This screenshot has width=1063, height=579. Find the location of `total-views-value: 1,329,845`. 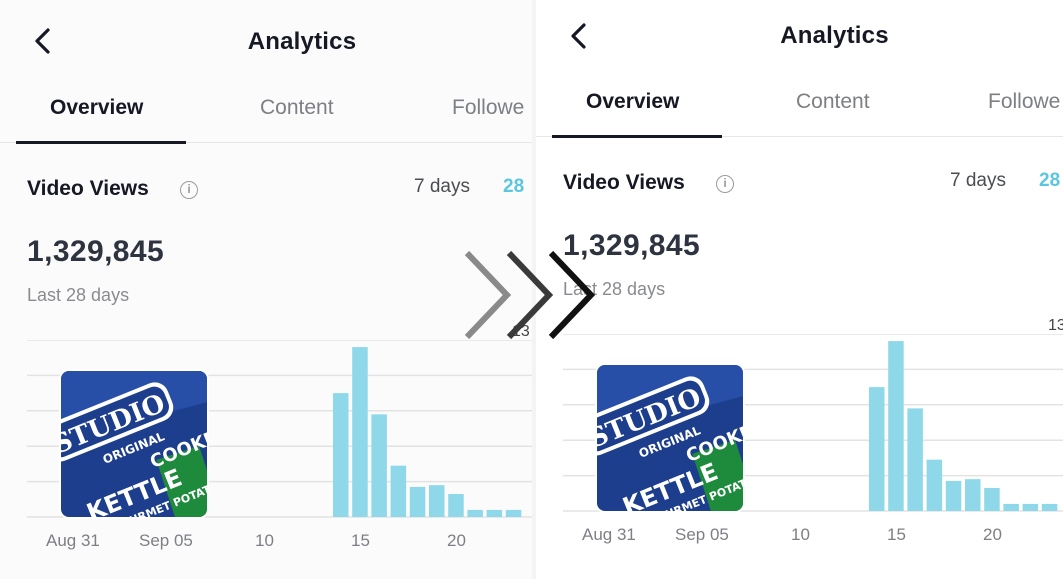

total-views-value: 1,329,845 is located at coordinates (96, 251).